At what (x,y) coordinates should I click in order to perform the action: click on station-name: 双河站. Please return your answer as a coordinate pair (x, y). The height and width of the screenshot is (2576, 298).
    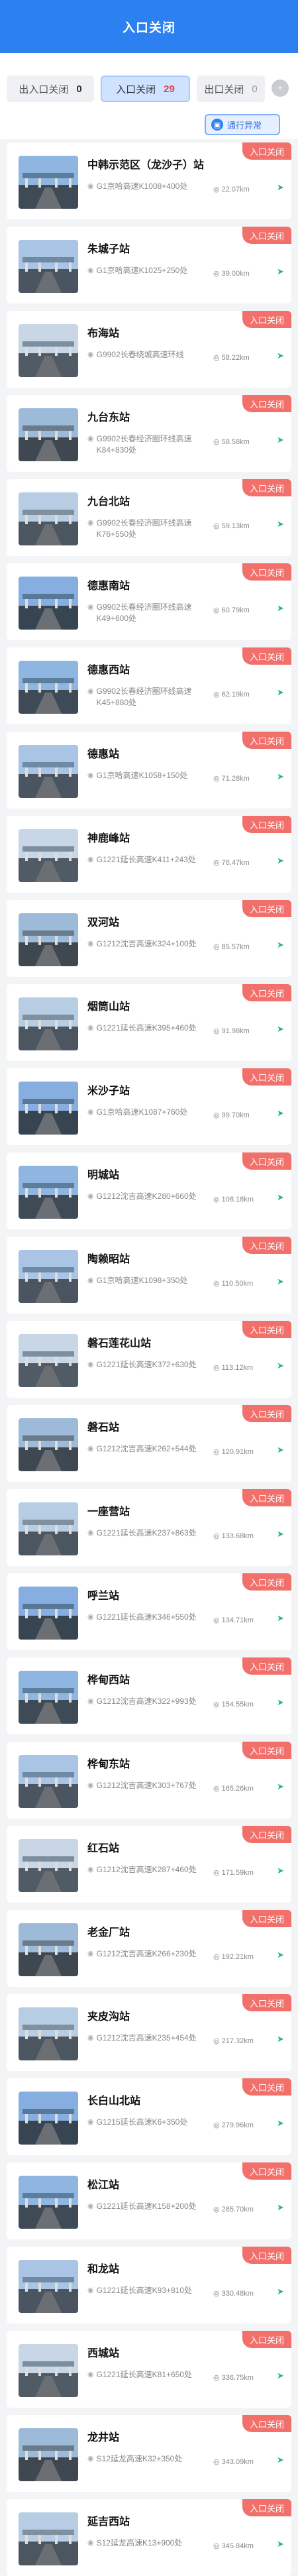
    Looking at the image, I should click on (103, 922).